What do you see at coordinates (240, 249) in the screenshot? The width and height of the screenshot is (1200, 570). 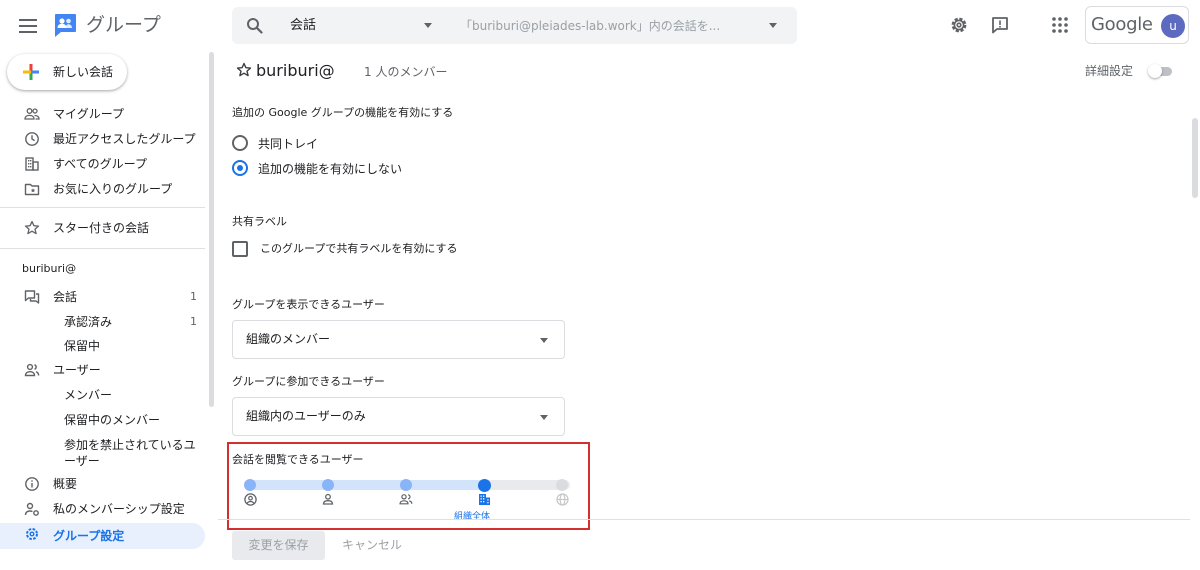 I see `checkbox` at bounding box center [240, 249].